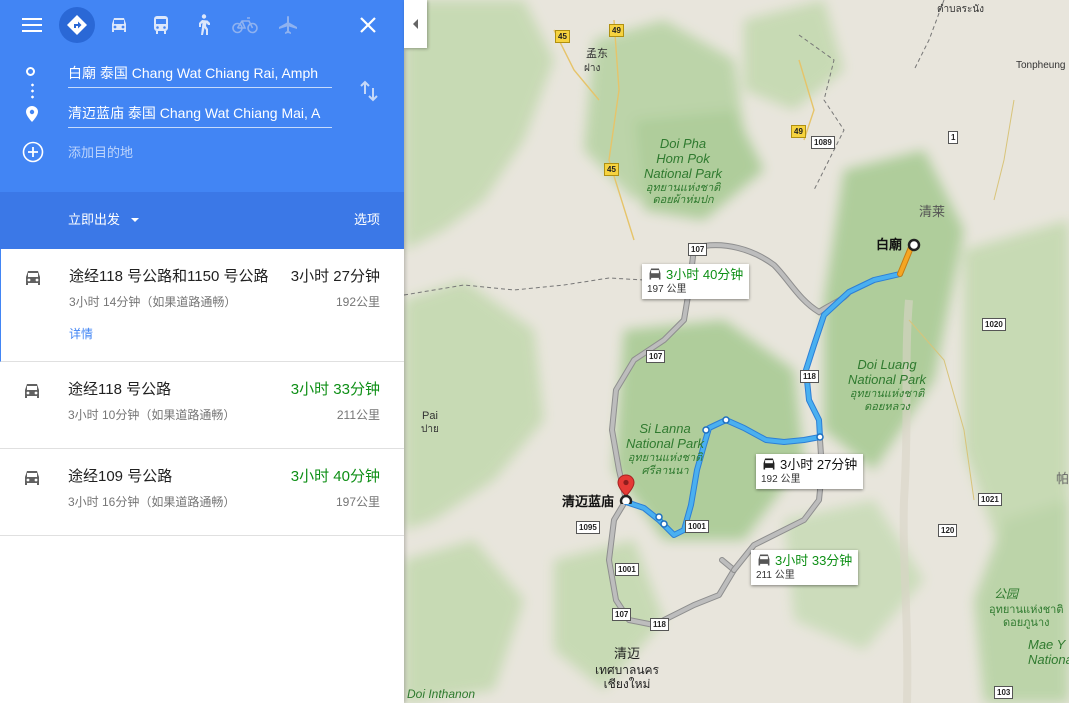 Image resolution: width=1069 pixels, height=703 pixels. Describe the element at coordinates (626, 677) in the screenshot. I see `town-label-chiangmai-thai: เทศบาลนคร เชียงใหม่` at that location.